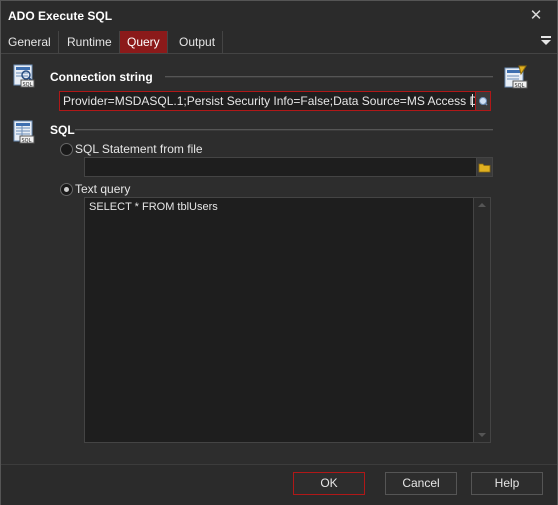 The image size is (558, 505). What do you see at coordinates (482, 435) in the screenshot?
I see `scroll-down-icon` at bounding box center [482, 435].